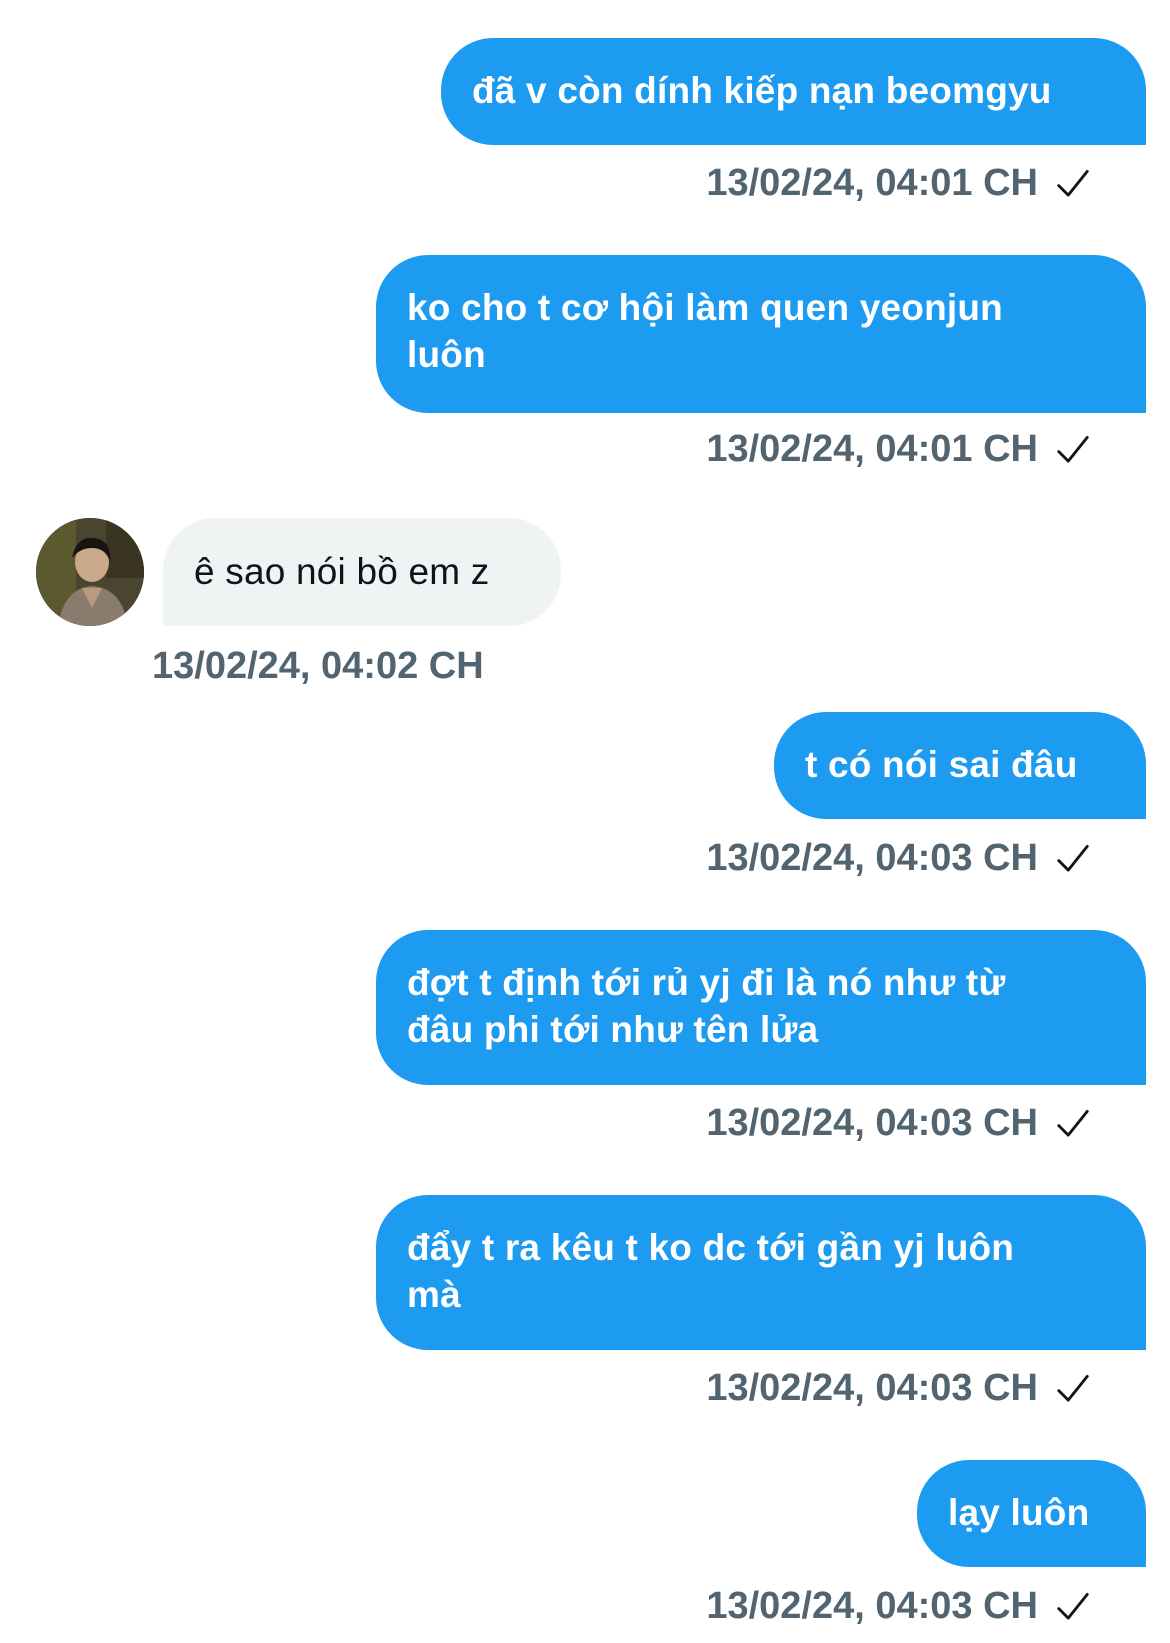  I want to click on message-timestamp-row: 13/02/24, 04:02 CH, so click(318, 666).